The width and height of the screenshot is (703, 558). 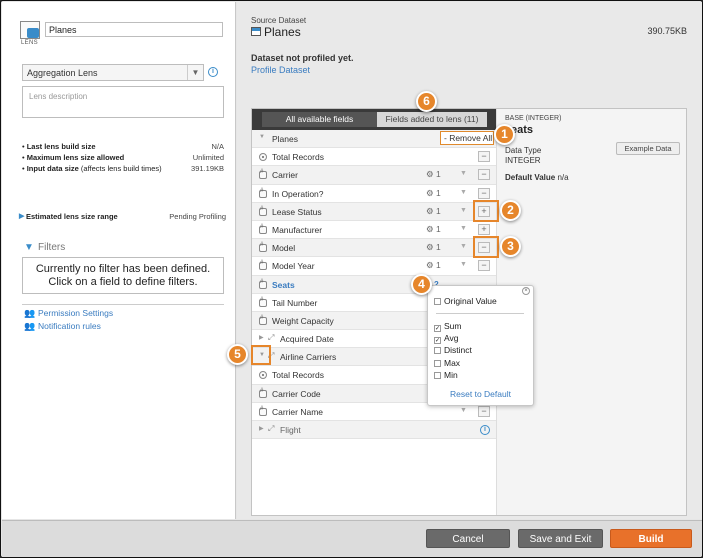 I want to click on data-type-label: Data Type, so click(x=523, y=150).